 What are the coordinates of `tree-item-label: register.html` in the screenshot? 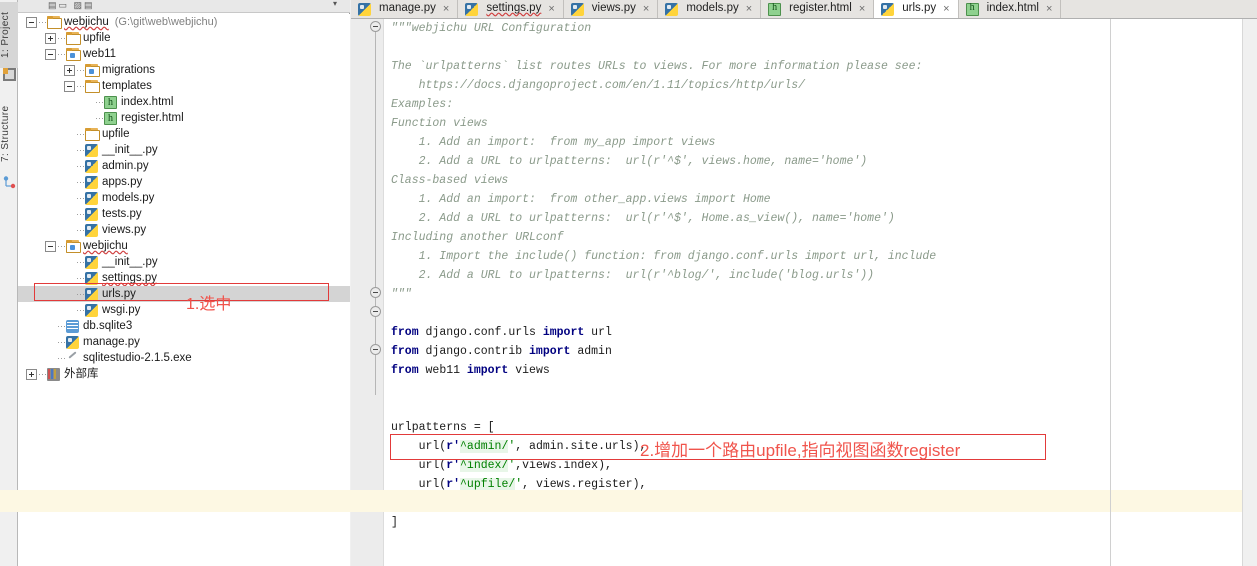 It's located at (152, 118).